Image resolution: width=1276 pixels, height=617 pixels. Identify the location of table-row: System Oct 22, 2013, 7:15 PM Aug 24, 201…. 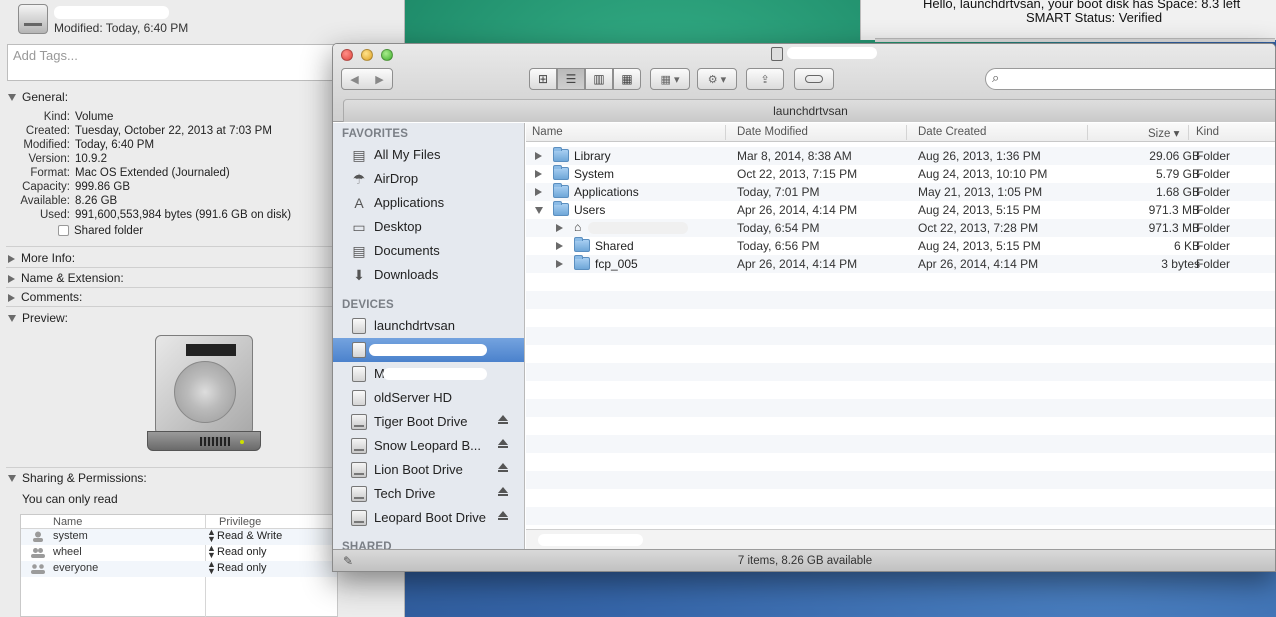
(900, 174).